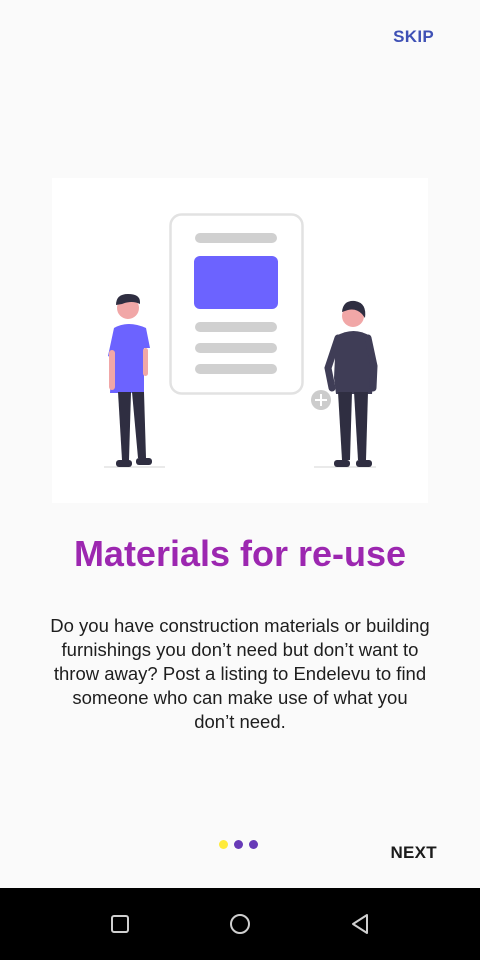  I want to click on home-circle-icon, so click(240, 924).